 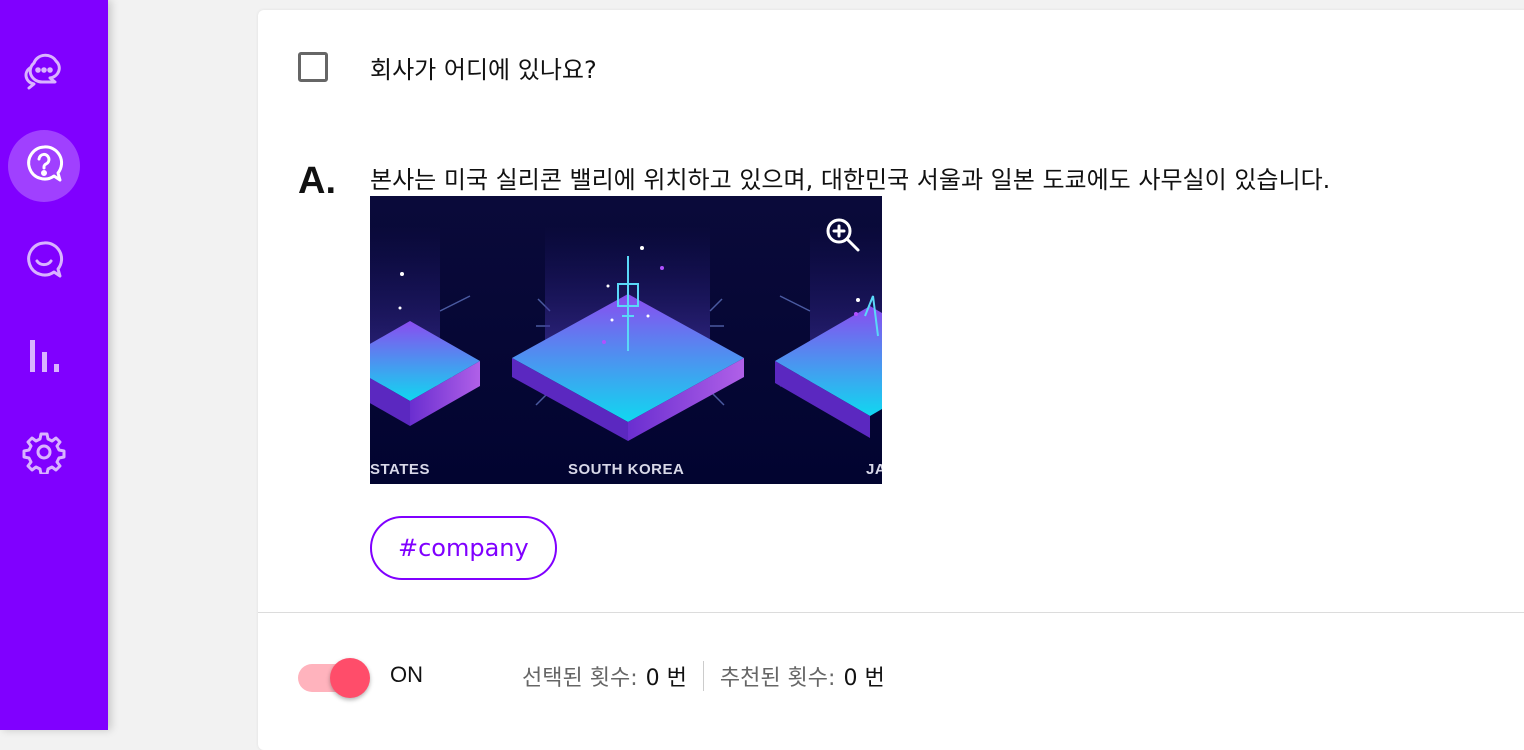 I want to click on divider, so click(x=891, y=612).